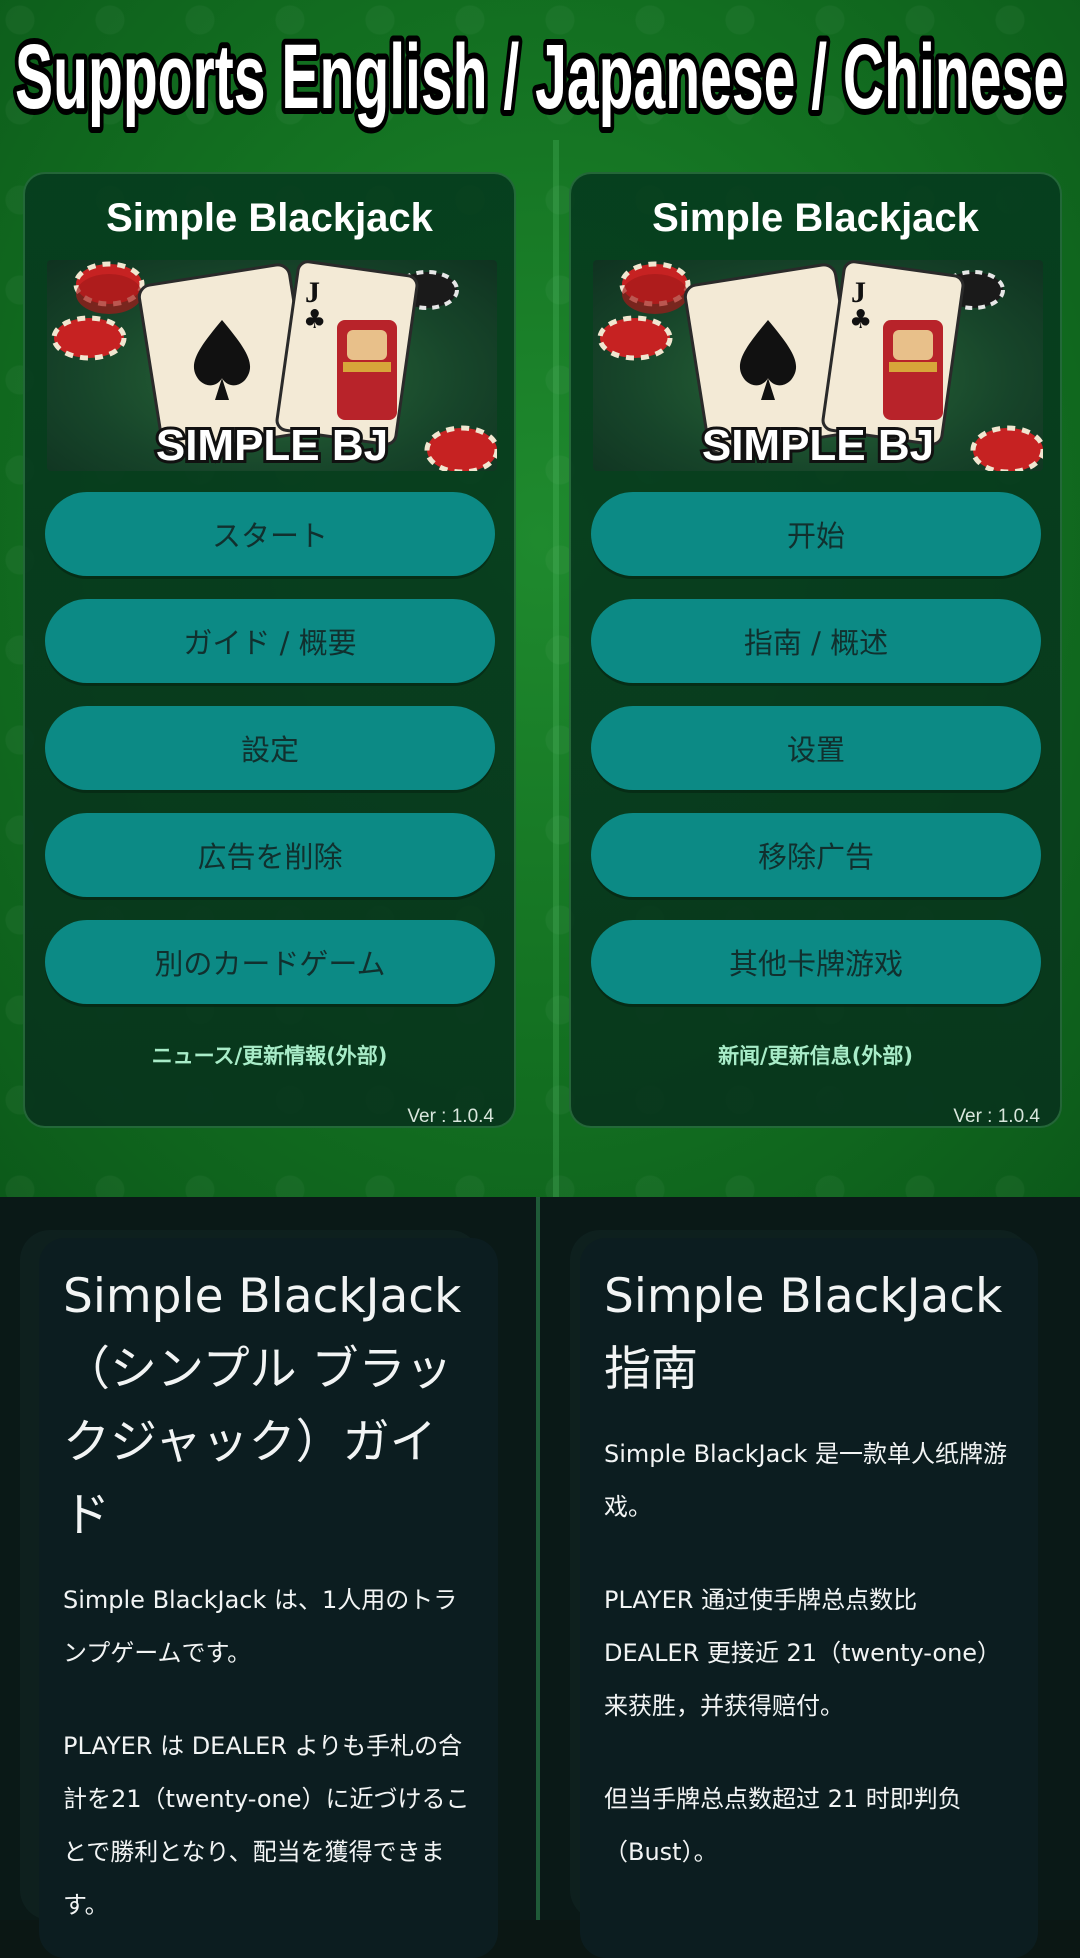  What do you see at coordinates (538, 1558) in the screenshot?
I see `guide-divider` at bounding box center [538, 1558].